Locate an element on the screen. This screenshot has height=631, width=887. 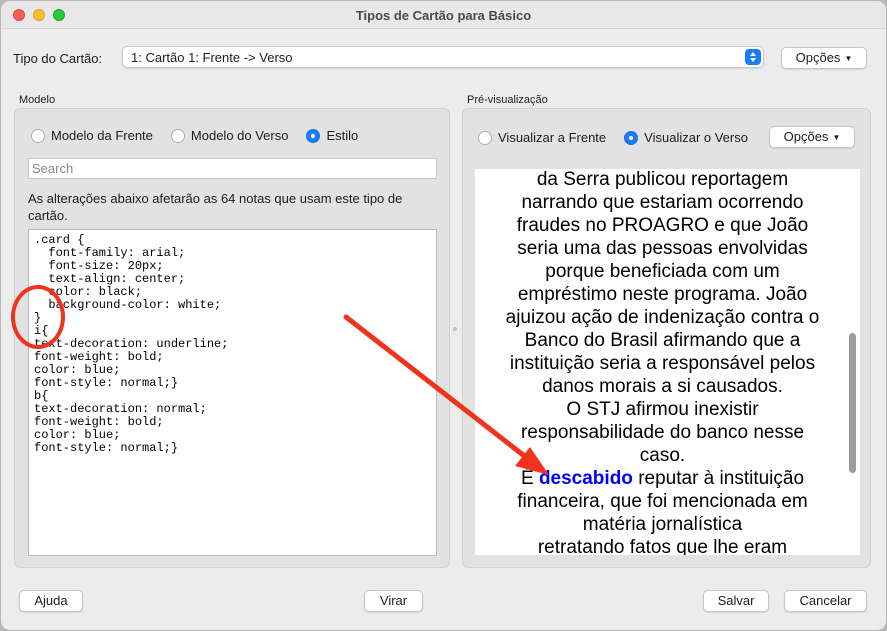
preview-line: ajuizou ação de indenização contra o is located at coordinates (662, 317).